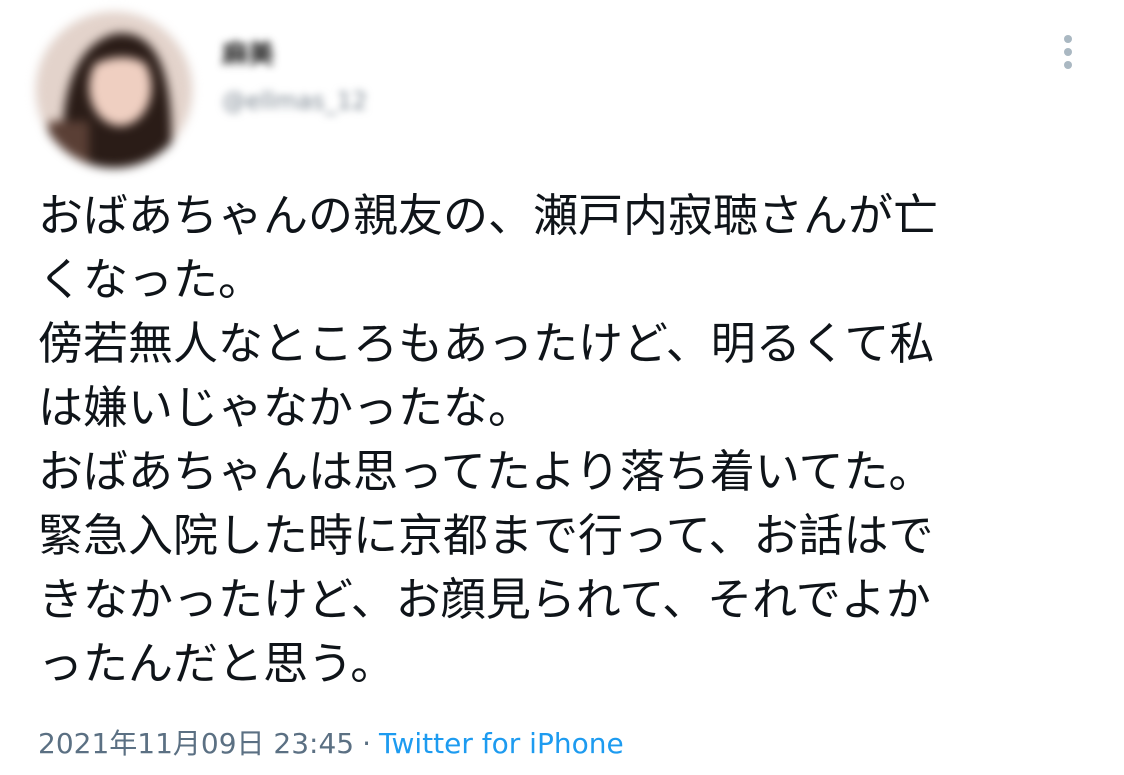  I want to click on tweet-source-link: Twitter for iPhone, so click(501, 743).